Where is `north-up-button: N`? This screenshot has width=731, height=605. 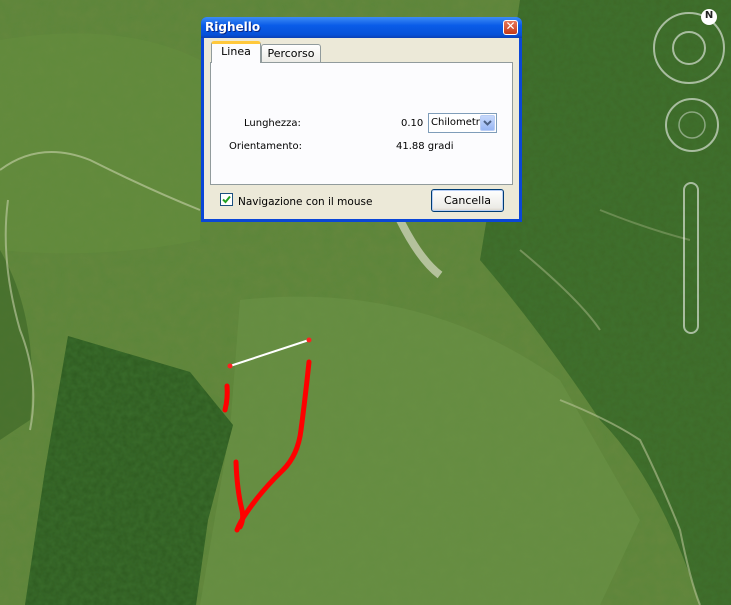 north-up-button: N is located at coordinates (709, 17).